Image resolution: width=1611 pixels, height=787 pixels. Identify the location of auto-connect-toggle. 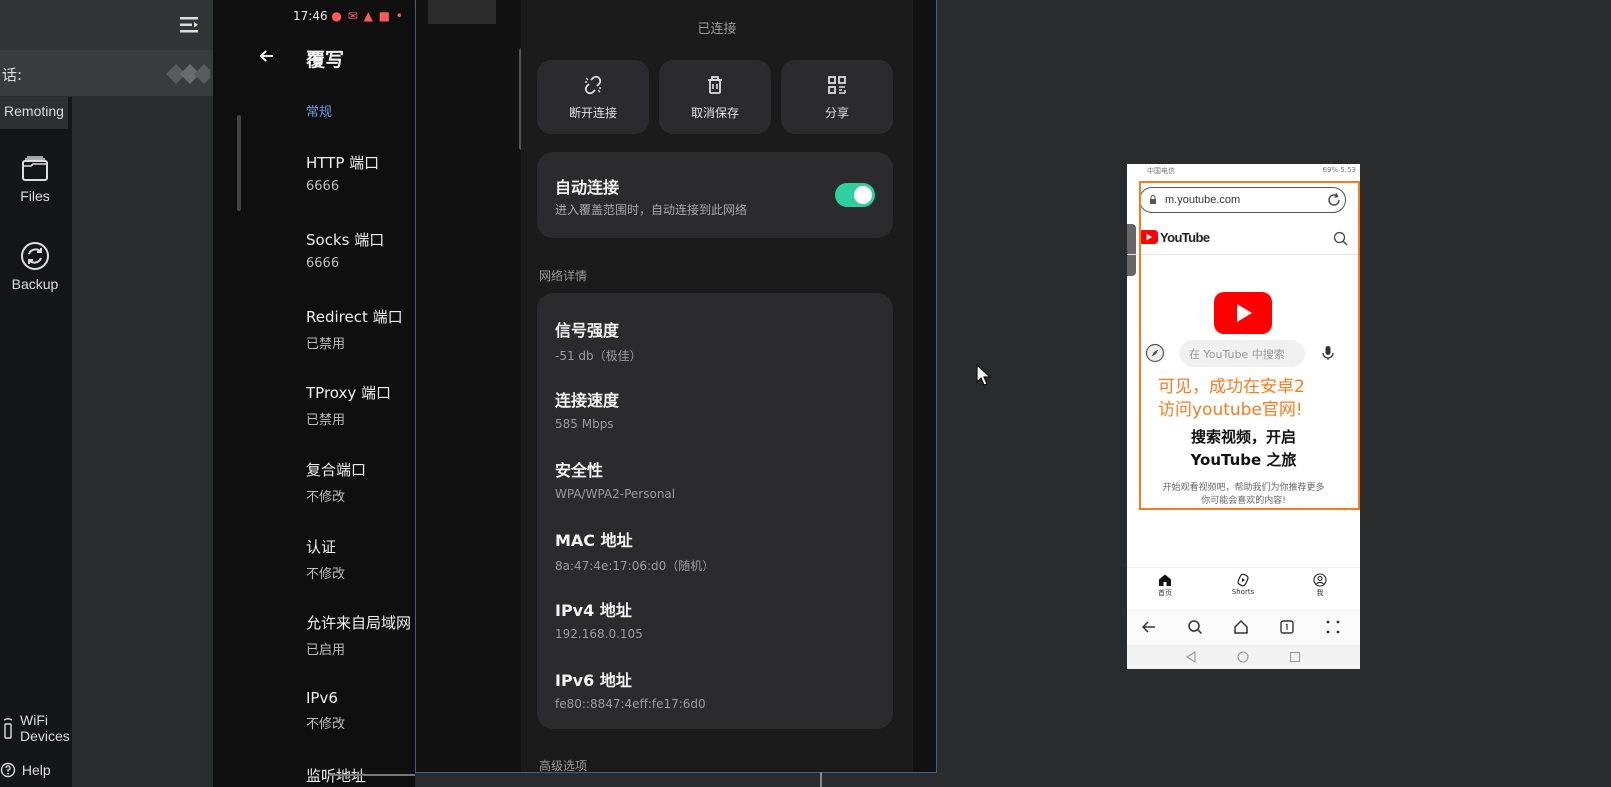
(855, 195).